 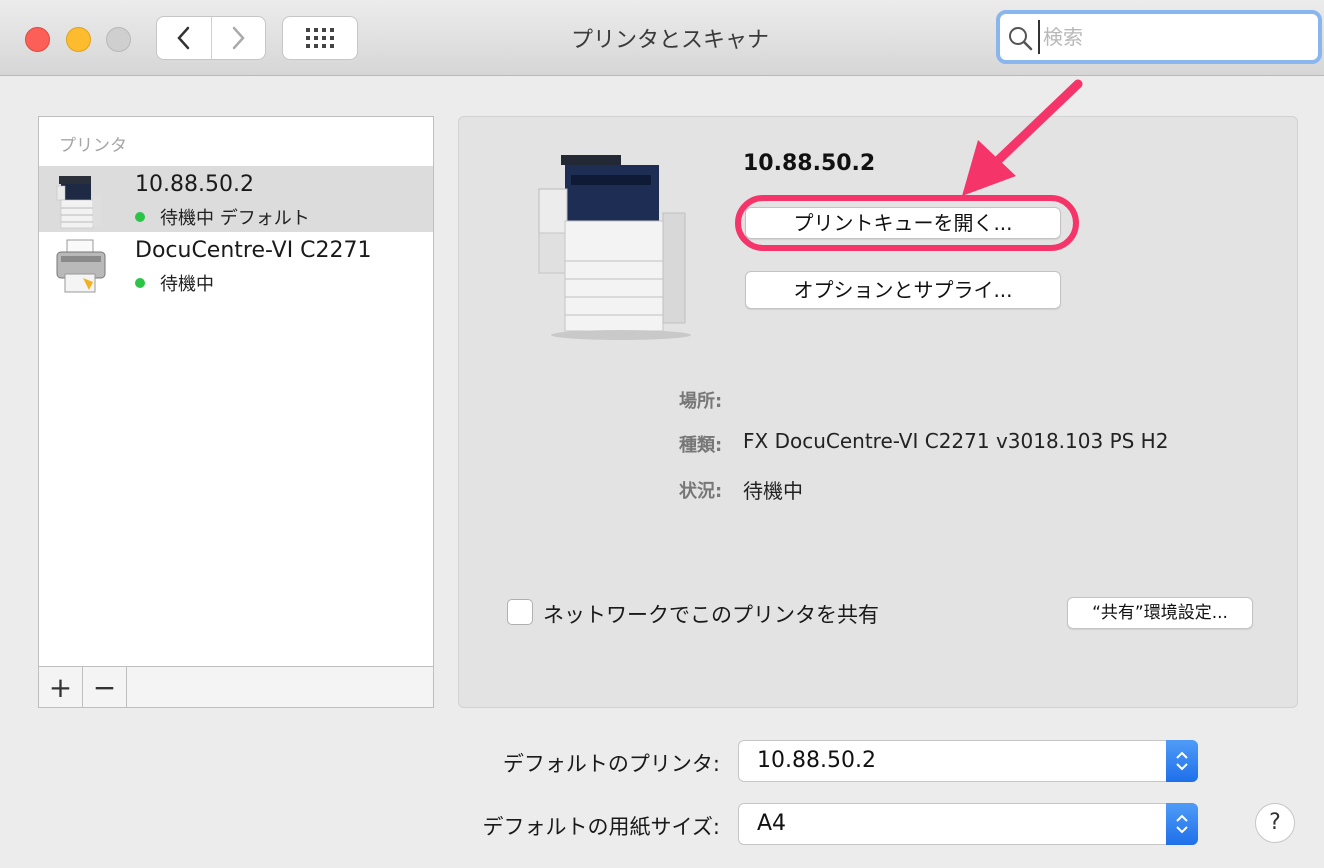 I want to click on printer-detail-name: 10.88.50.2, so click(x=809, y=163).